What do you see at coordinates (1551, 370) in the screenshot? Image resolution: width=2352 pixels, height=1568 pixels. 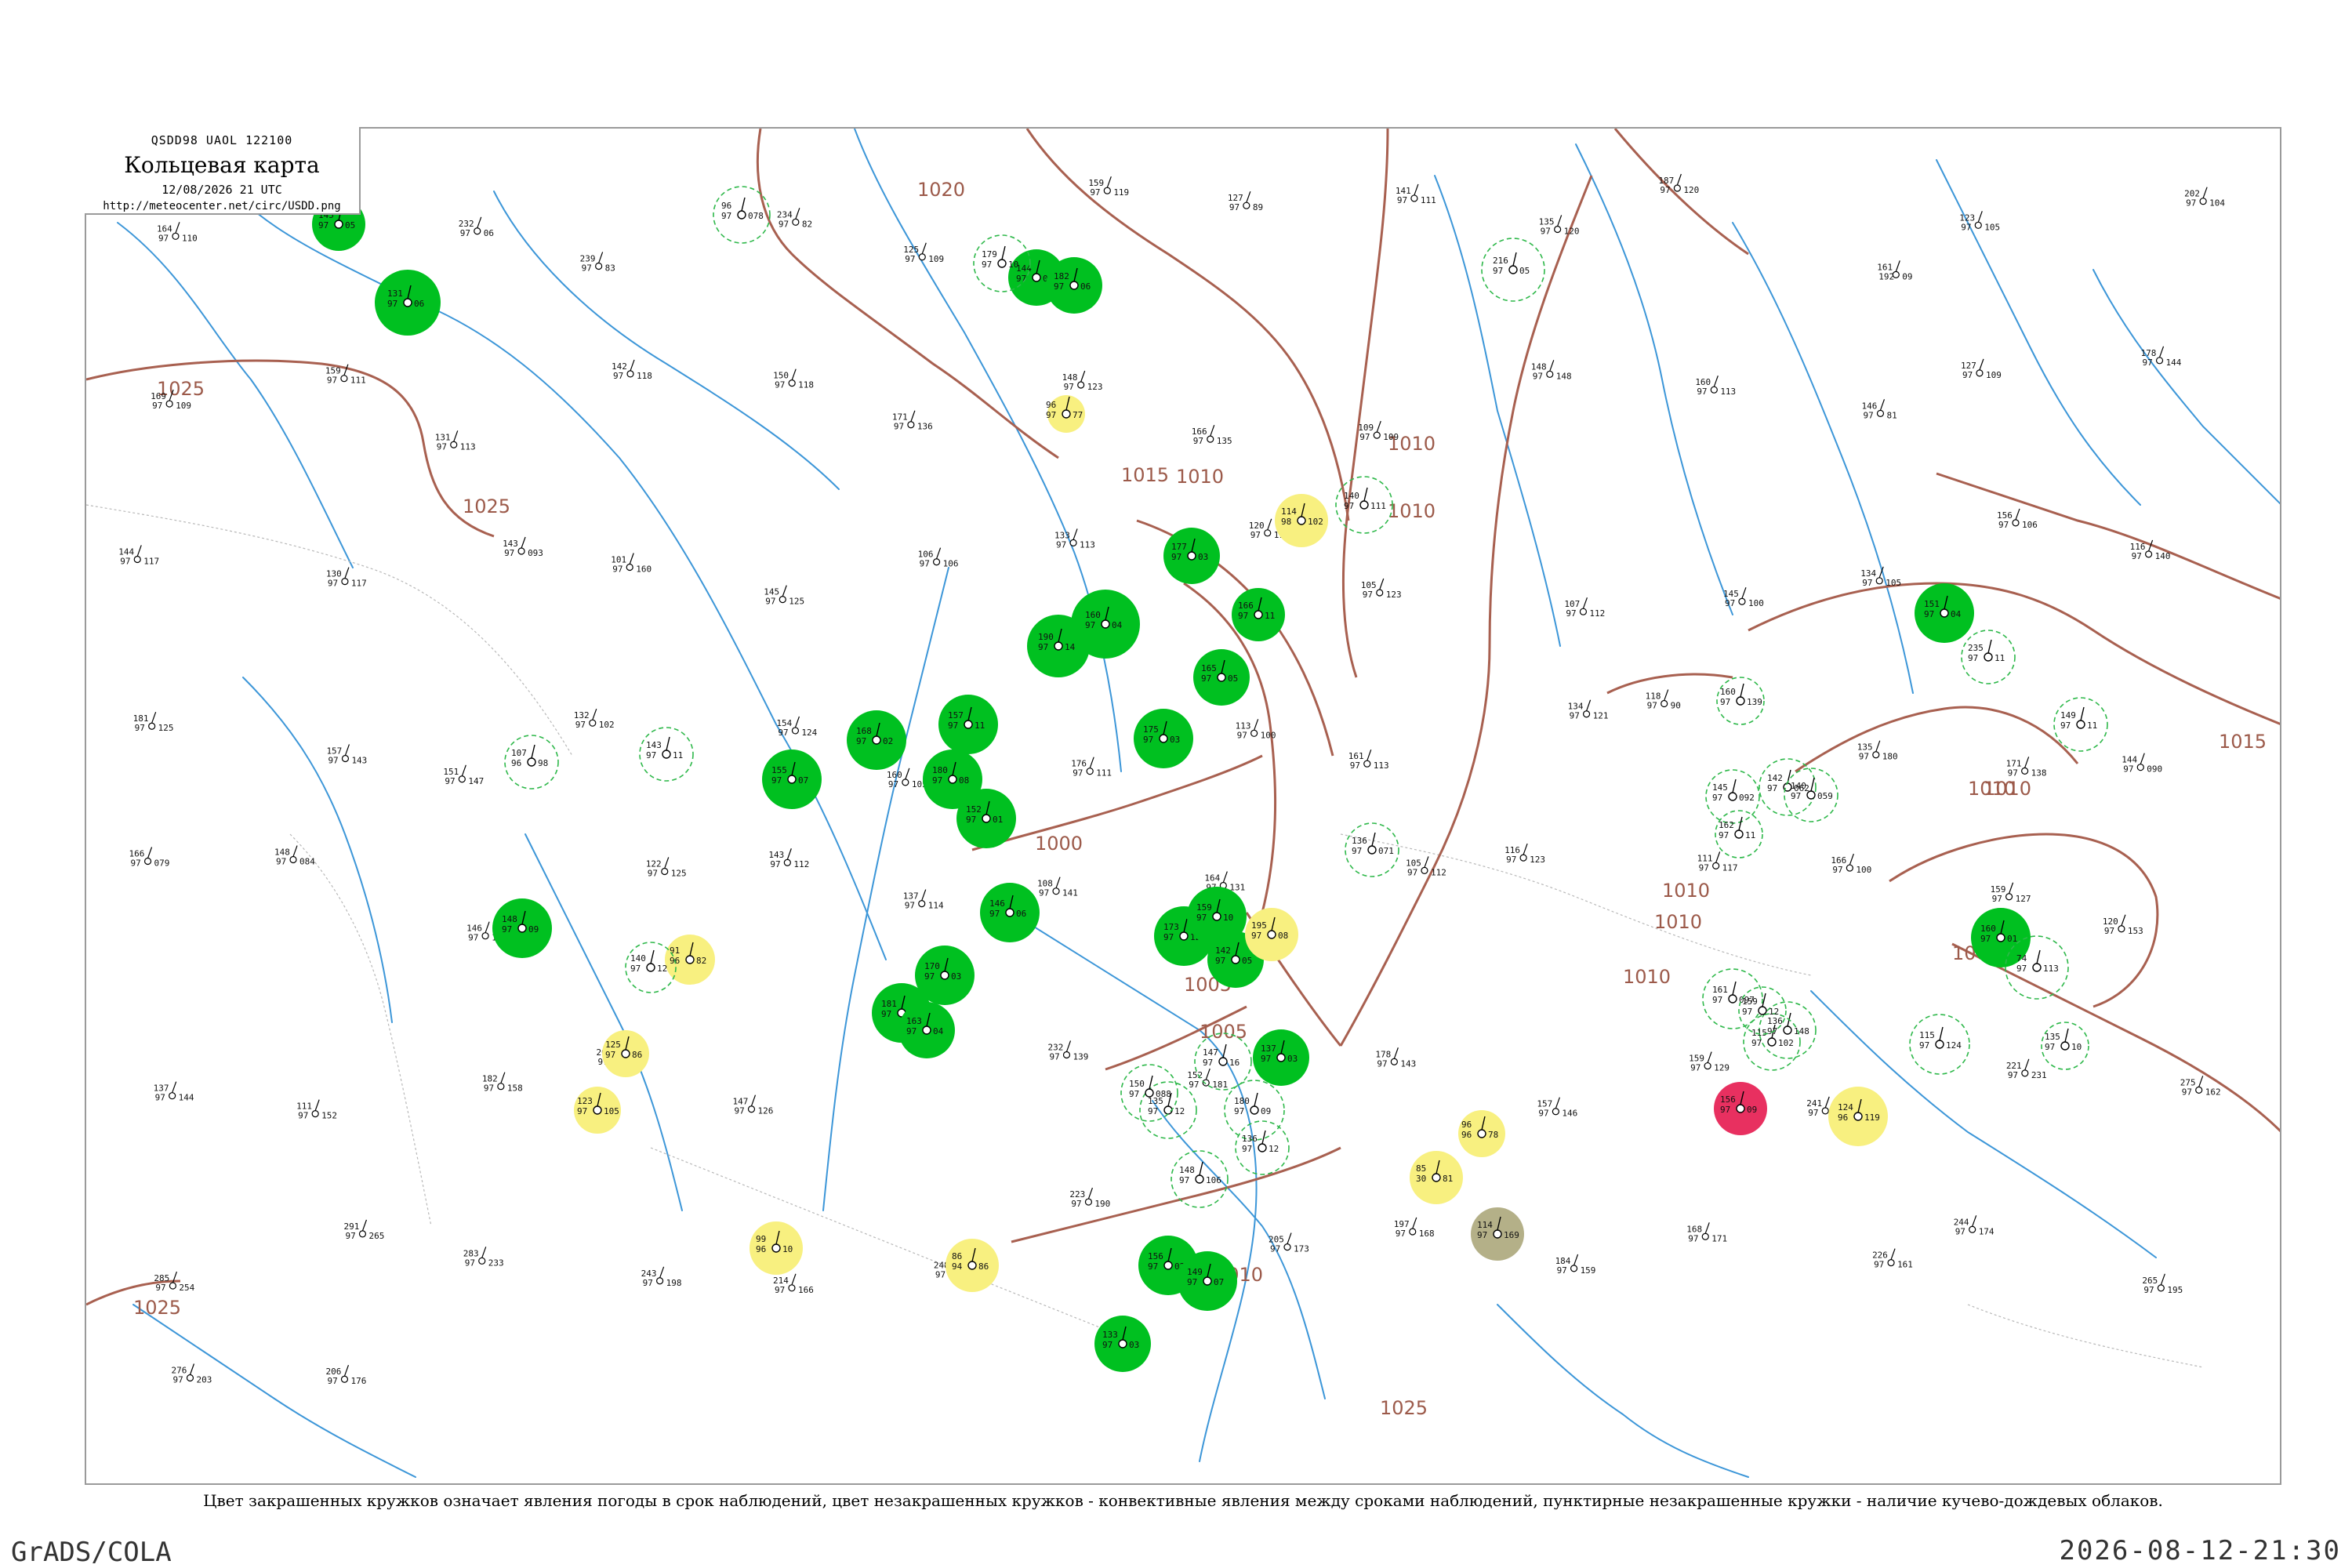 I see `station-report: 14897 148` at bounding box center [1551, 370].